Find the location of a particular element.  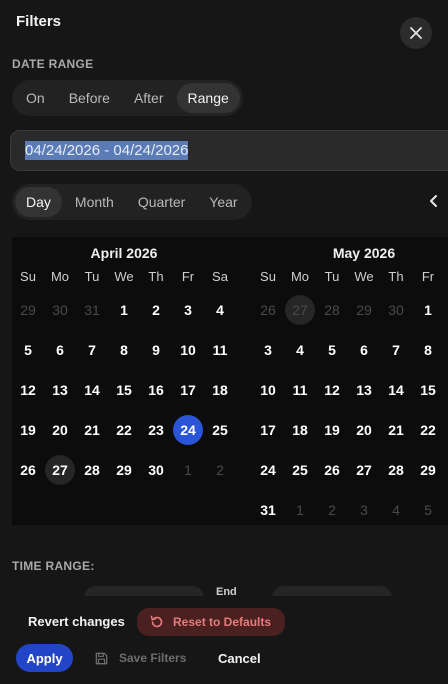

granularity-month: Month is located at coordinates (94, 202).